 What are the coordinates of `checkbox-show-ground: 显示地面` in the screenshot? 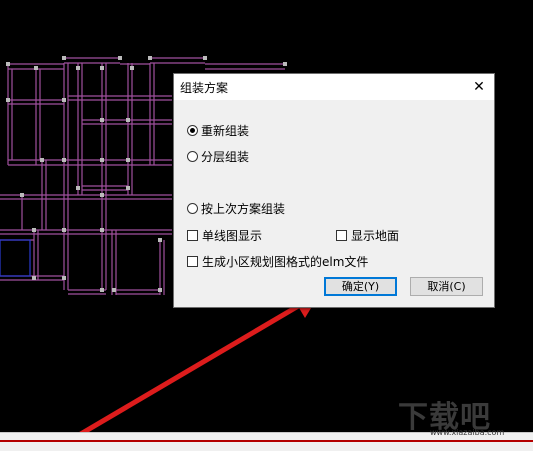 It's located at (367, 235).